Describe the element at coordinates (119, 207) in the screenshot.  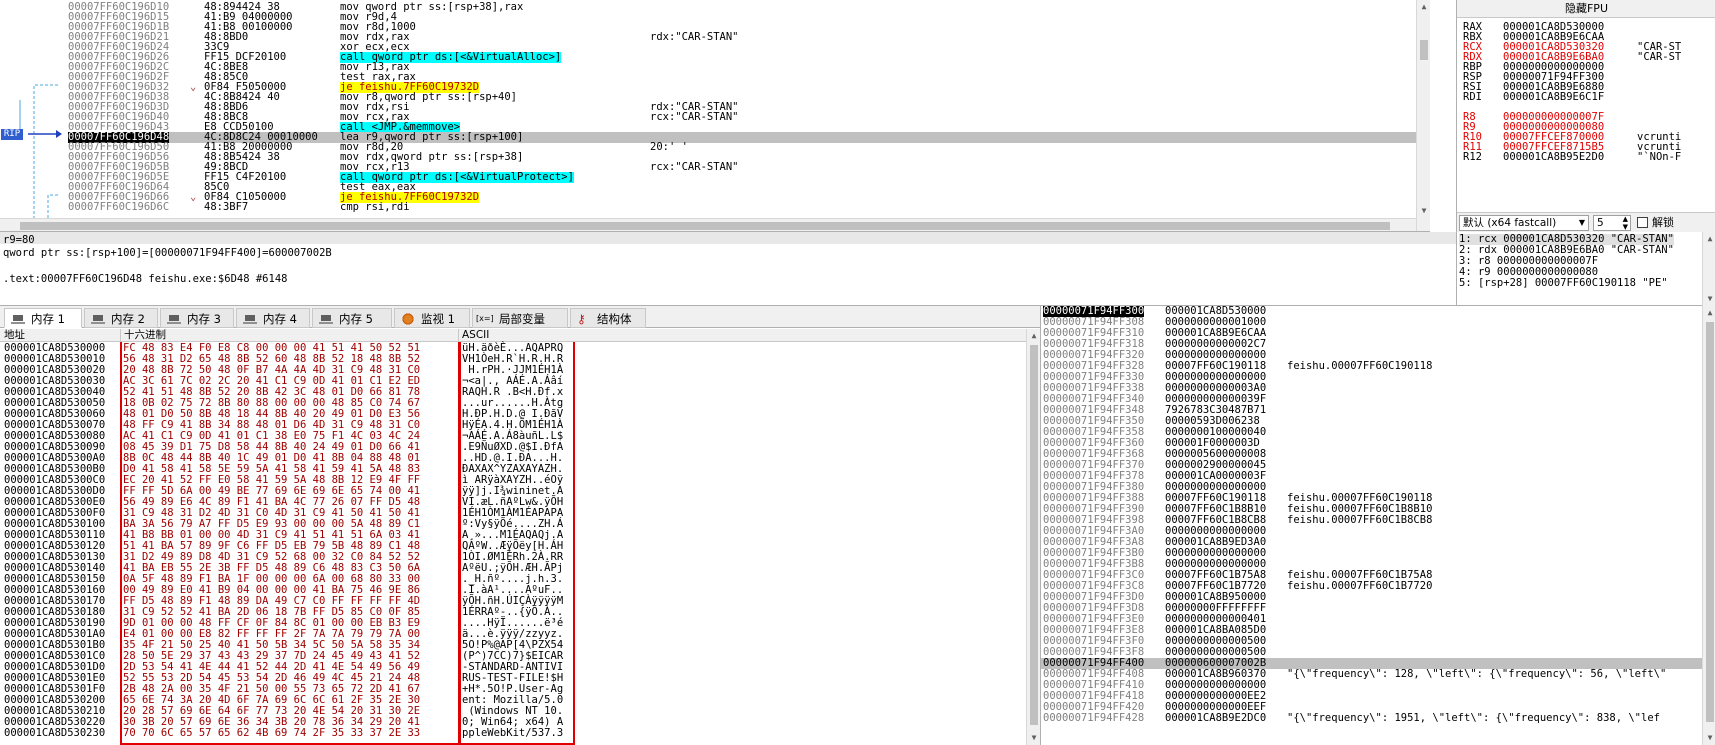
I see `instruction-address: 00007FF60C196D6C` at that location.